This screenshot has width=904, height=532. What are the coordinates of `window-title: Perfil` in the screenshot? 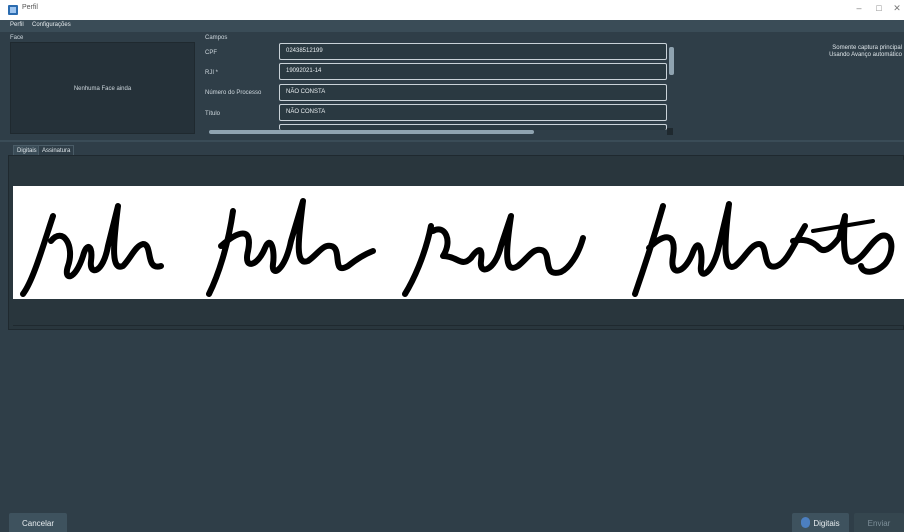 It's located at (30, 7).